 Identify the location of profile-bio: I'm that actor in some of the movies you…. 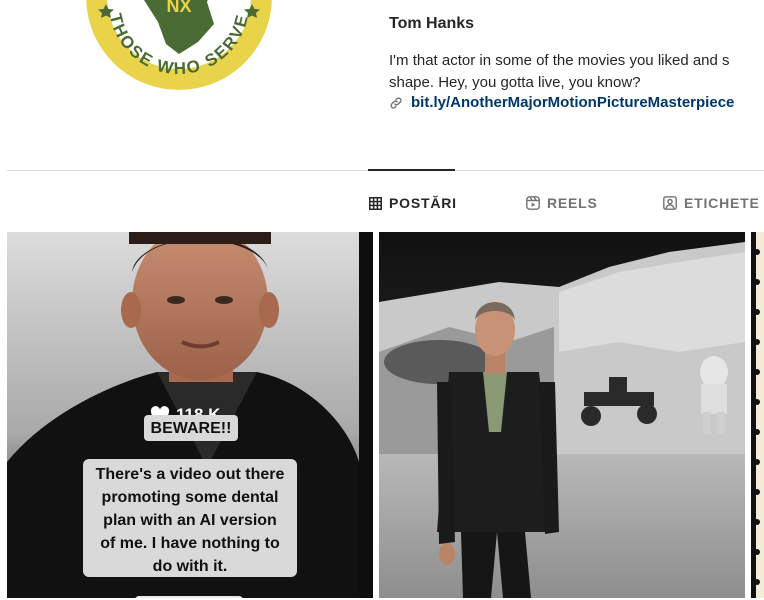
(576, 72).